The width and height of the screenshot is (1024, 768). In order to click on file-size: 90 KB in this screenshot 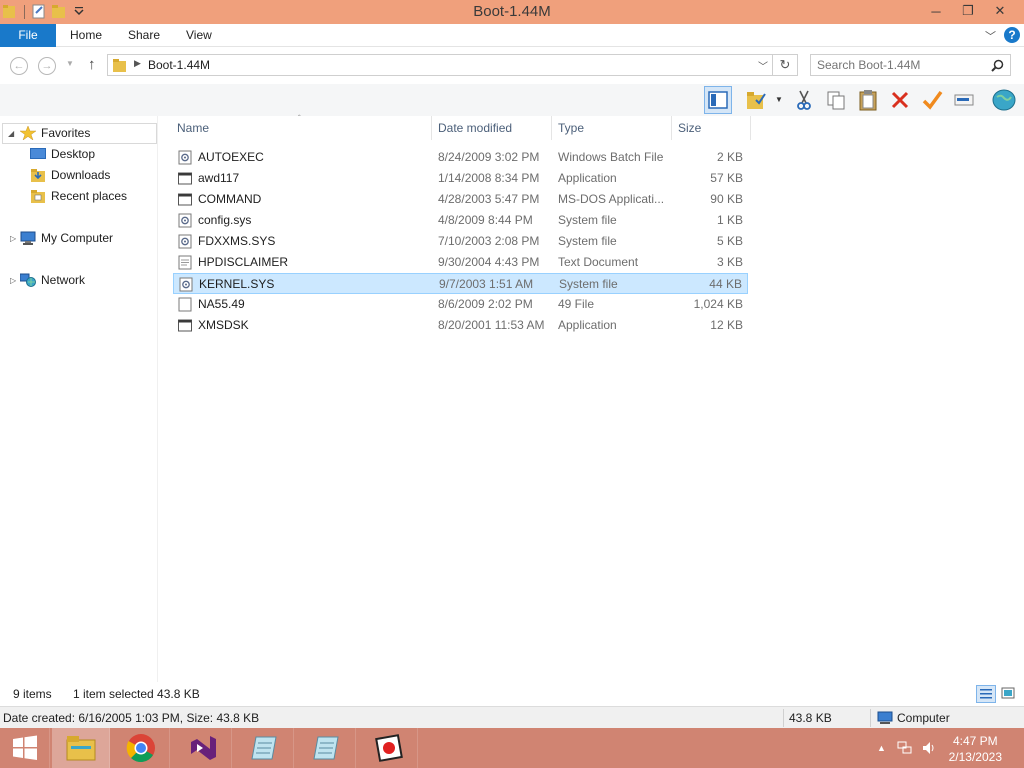, I will do `click(726, 199)`.